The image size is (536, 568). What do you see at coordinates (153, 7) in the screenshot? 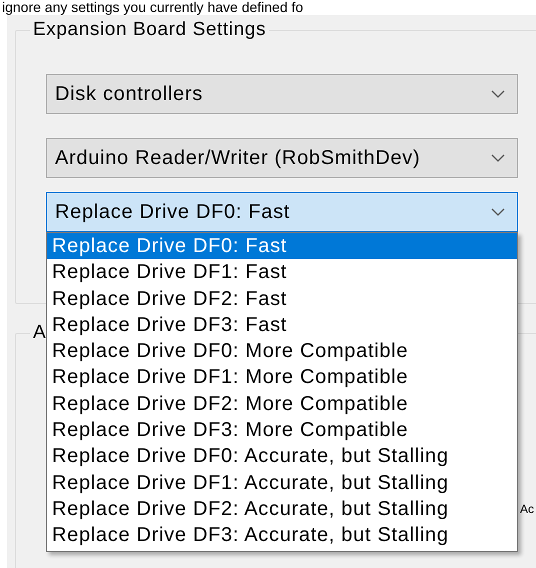
I see `intro-text: ignore any settings you currently have defined fo` at bounding box center [153, 7].